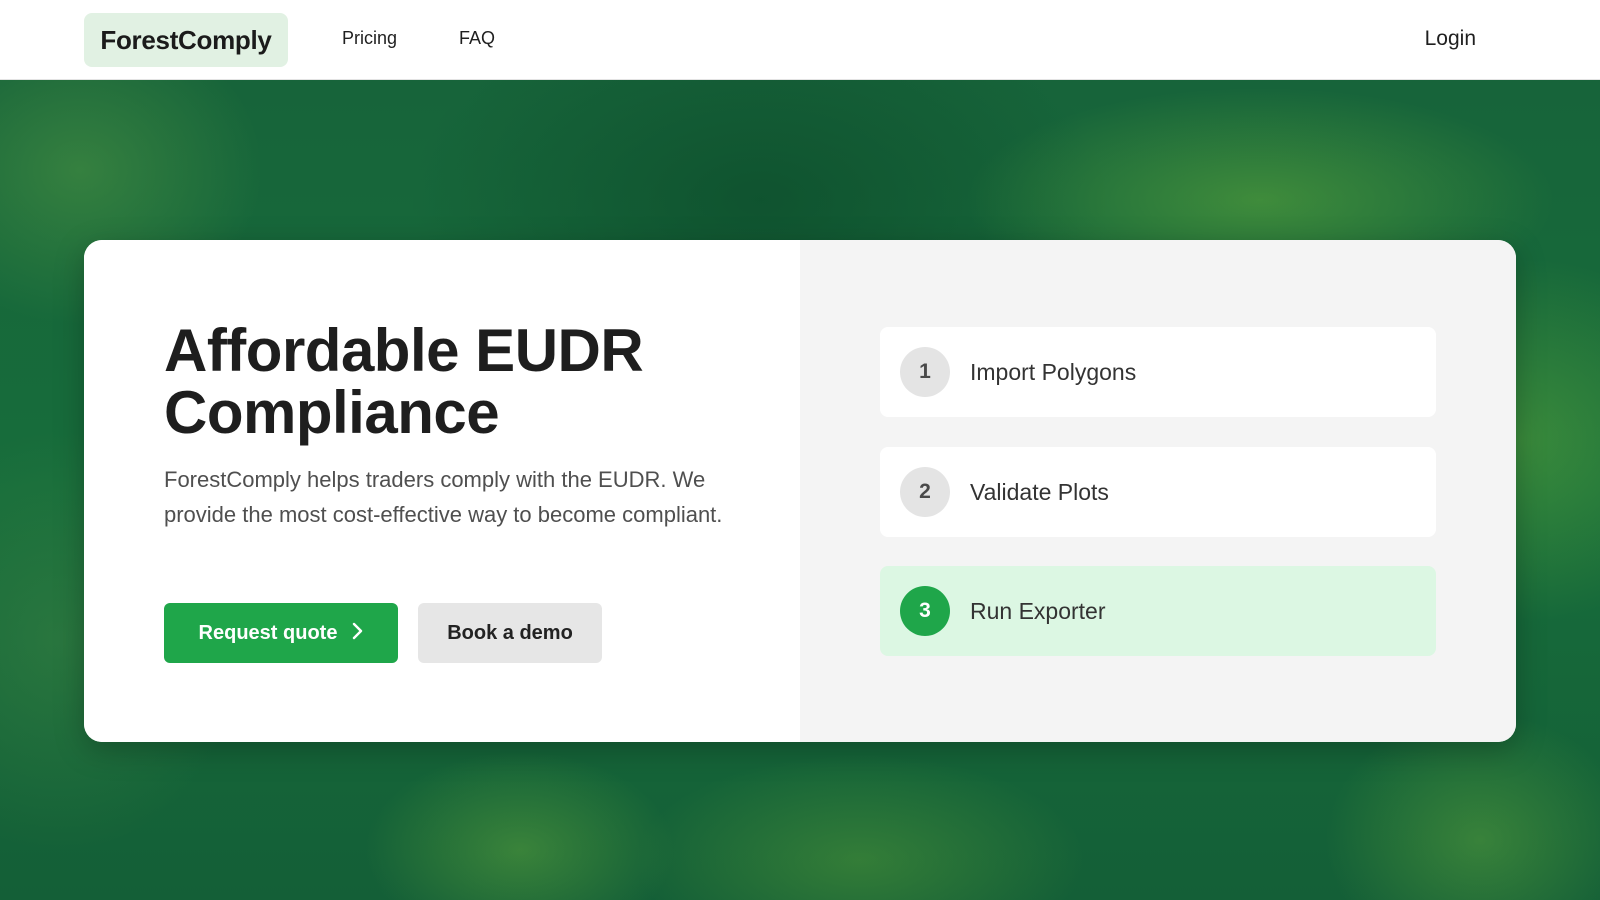  Describe the element at coordinates (369, 38) in the screenshot. I see `nav-link-pricing: Pricing` at that location.